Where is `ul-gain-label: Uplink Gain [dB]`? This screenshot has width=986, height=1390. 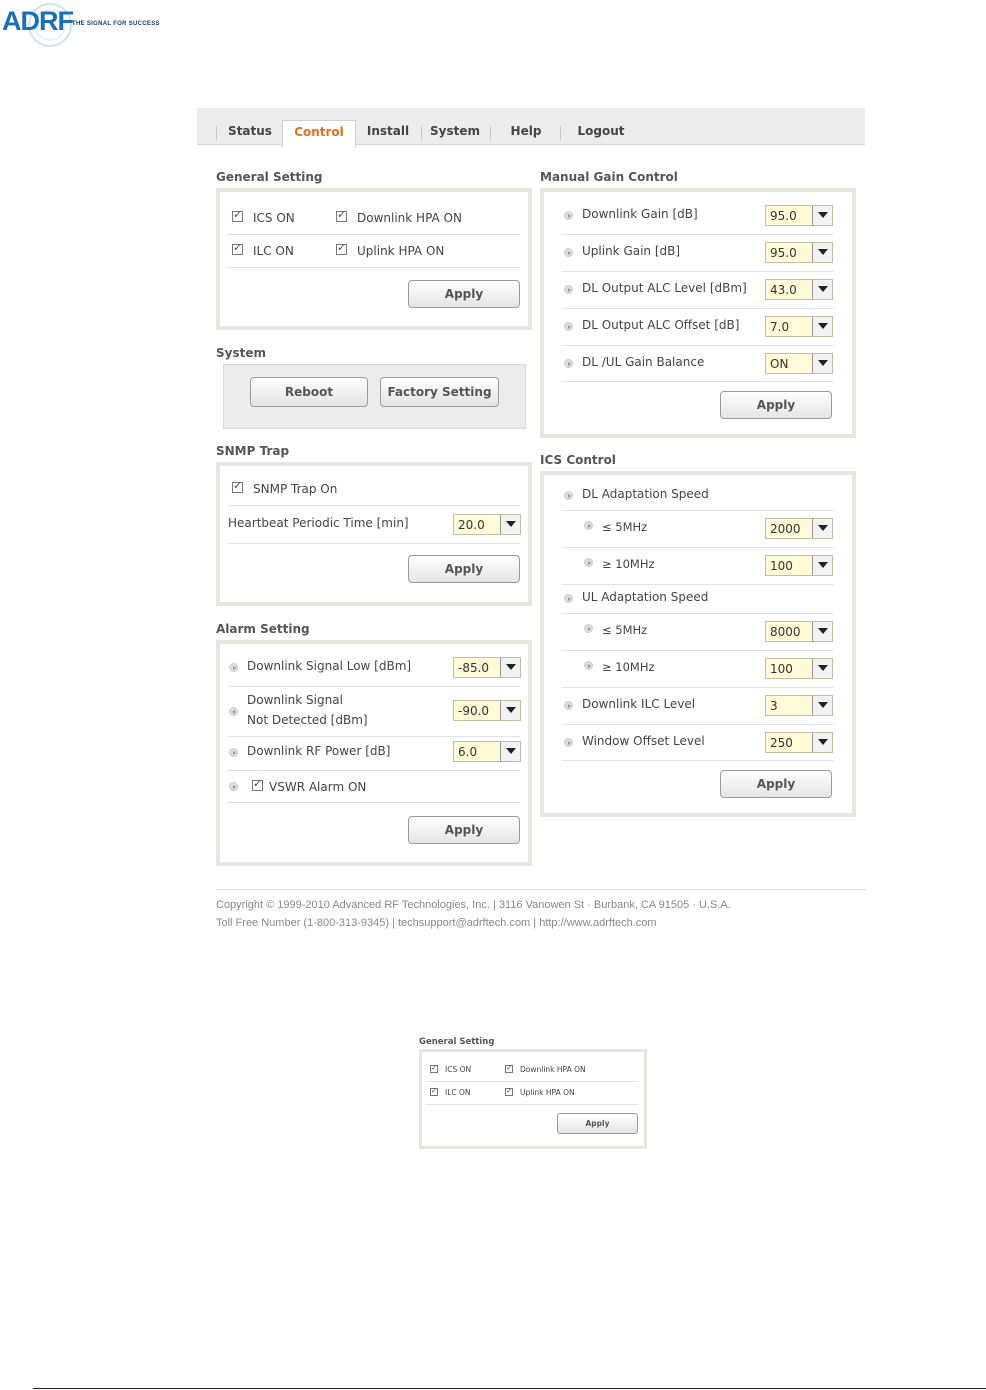 ul-gain-label: Uplink Gain [dB] is located at coordinates (631, 251).